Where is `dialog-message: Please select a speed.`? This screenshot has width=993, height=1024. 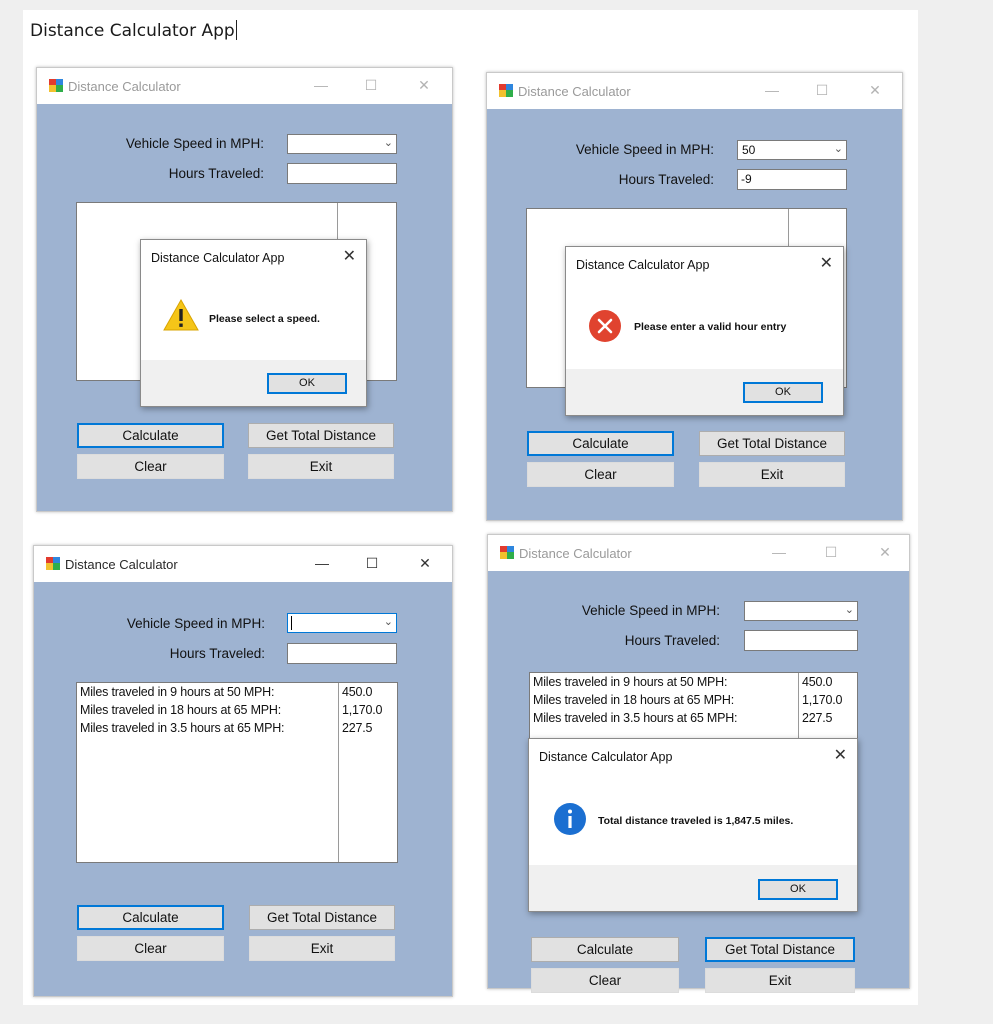
dialog-message: Please select a speed. is located at coordinates (264, 319).